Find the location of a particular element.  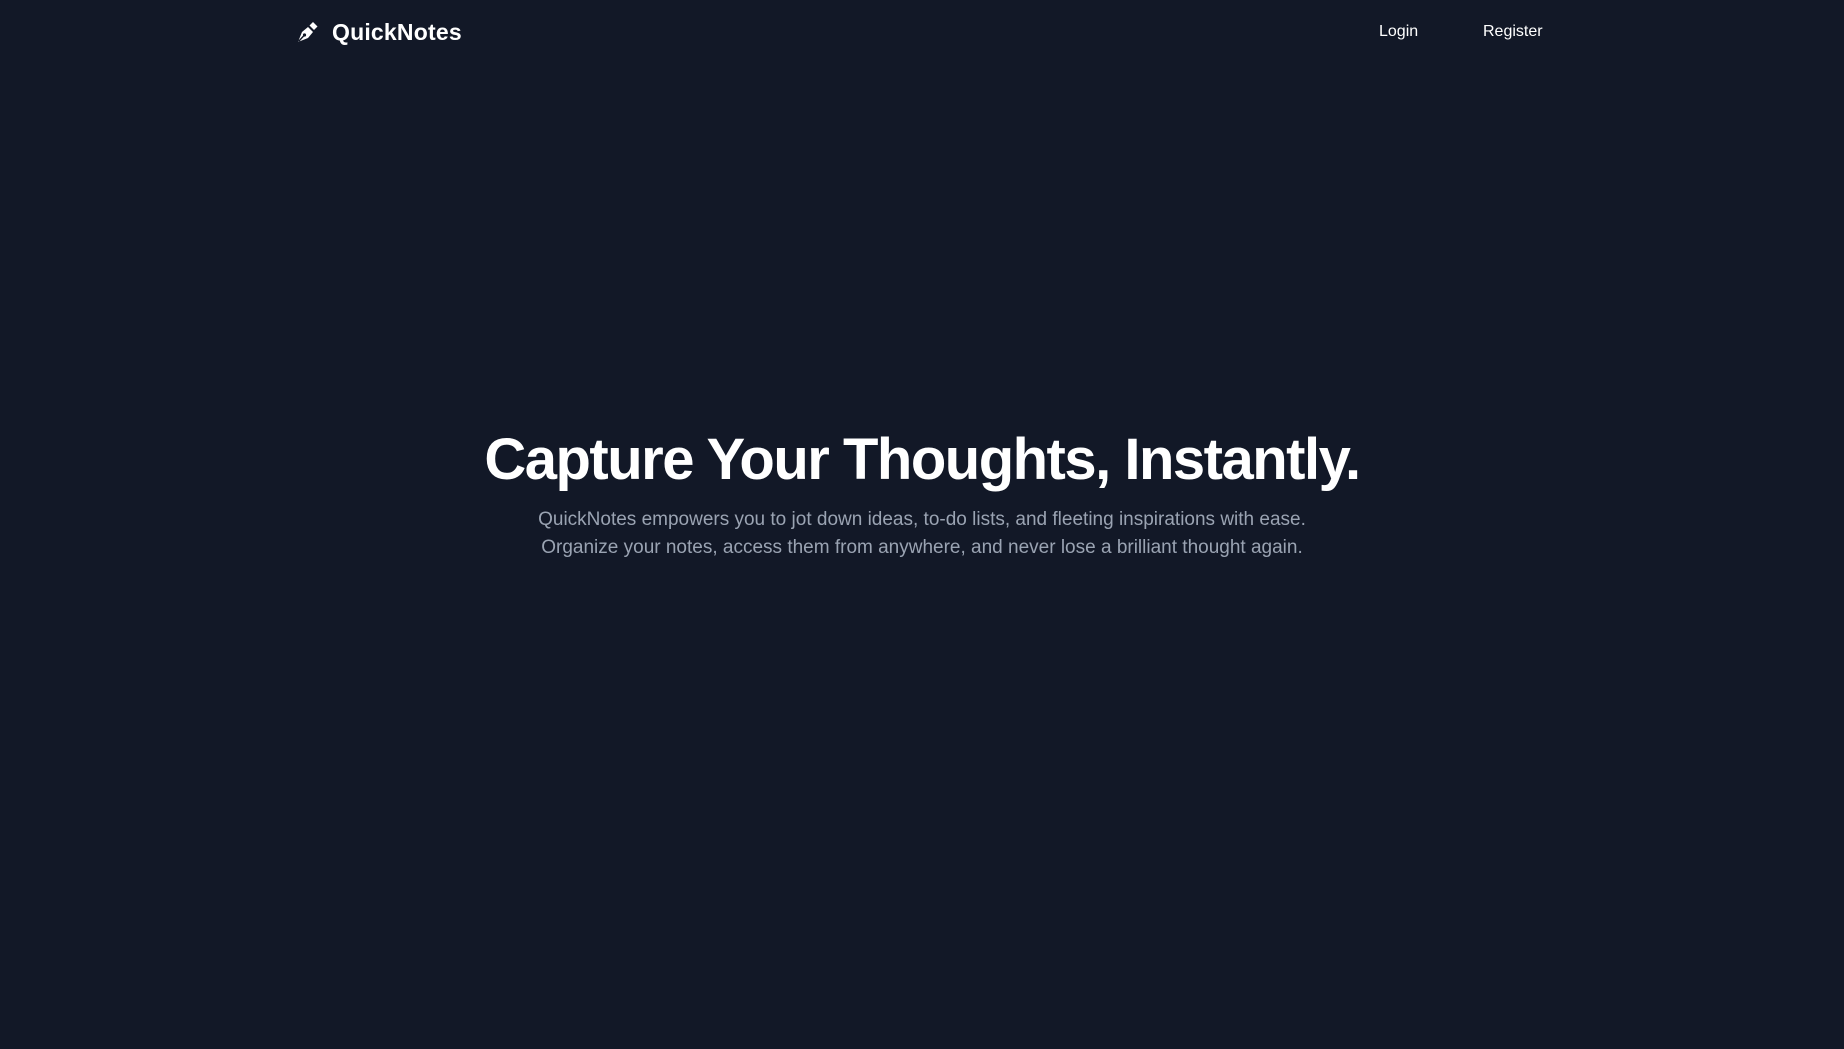

nav-links: Login Register is located at coordinates (922, 32).